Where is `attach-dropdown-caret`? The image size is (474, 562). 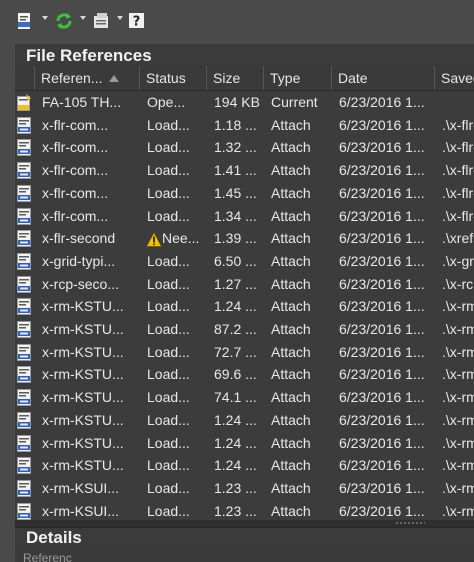 attach-dropdown-caret is located at coordinates (45, 18).